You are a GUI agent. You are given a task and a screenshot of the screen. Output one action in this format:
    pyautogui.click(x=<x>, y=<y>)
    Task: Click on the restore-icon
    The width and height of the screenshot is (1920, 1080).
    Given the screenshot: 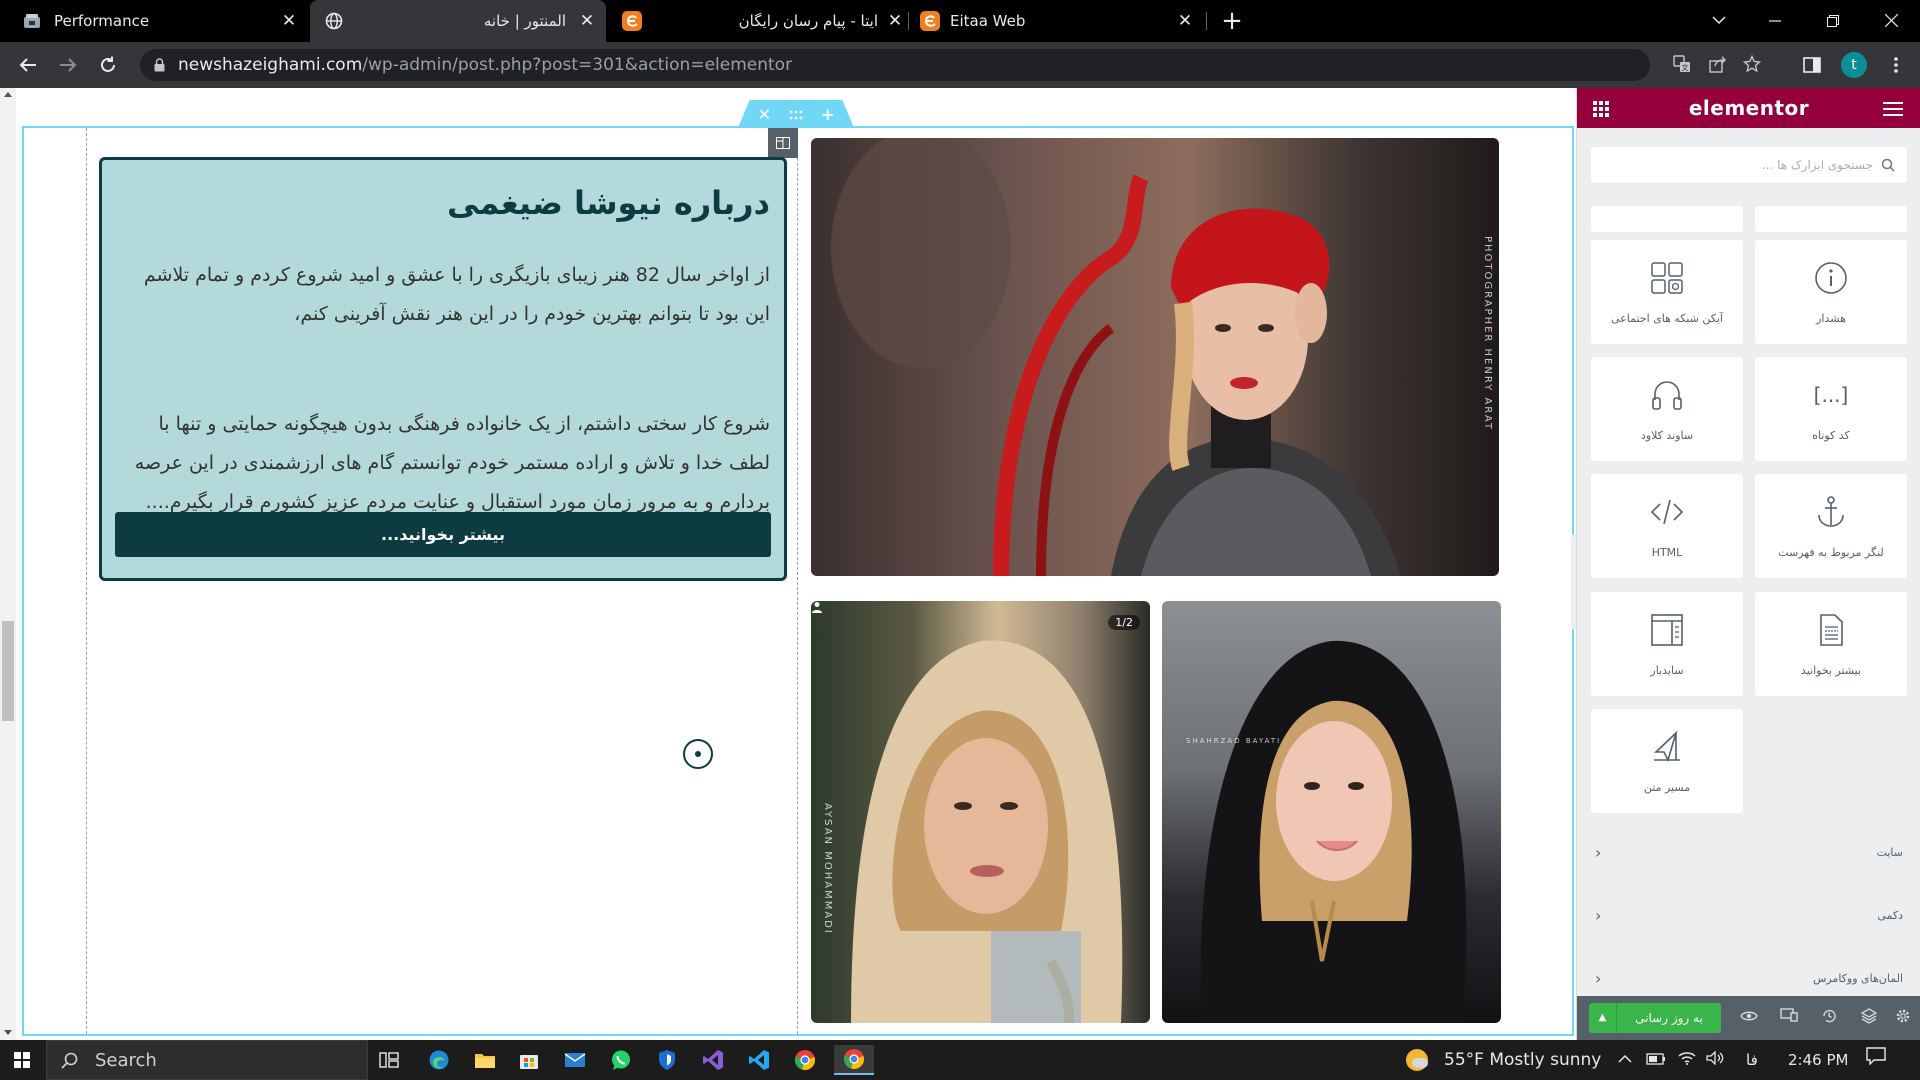 What is the action you would take?
    pyautogui.click(x=1833, y=21)
    